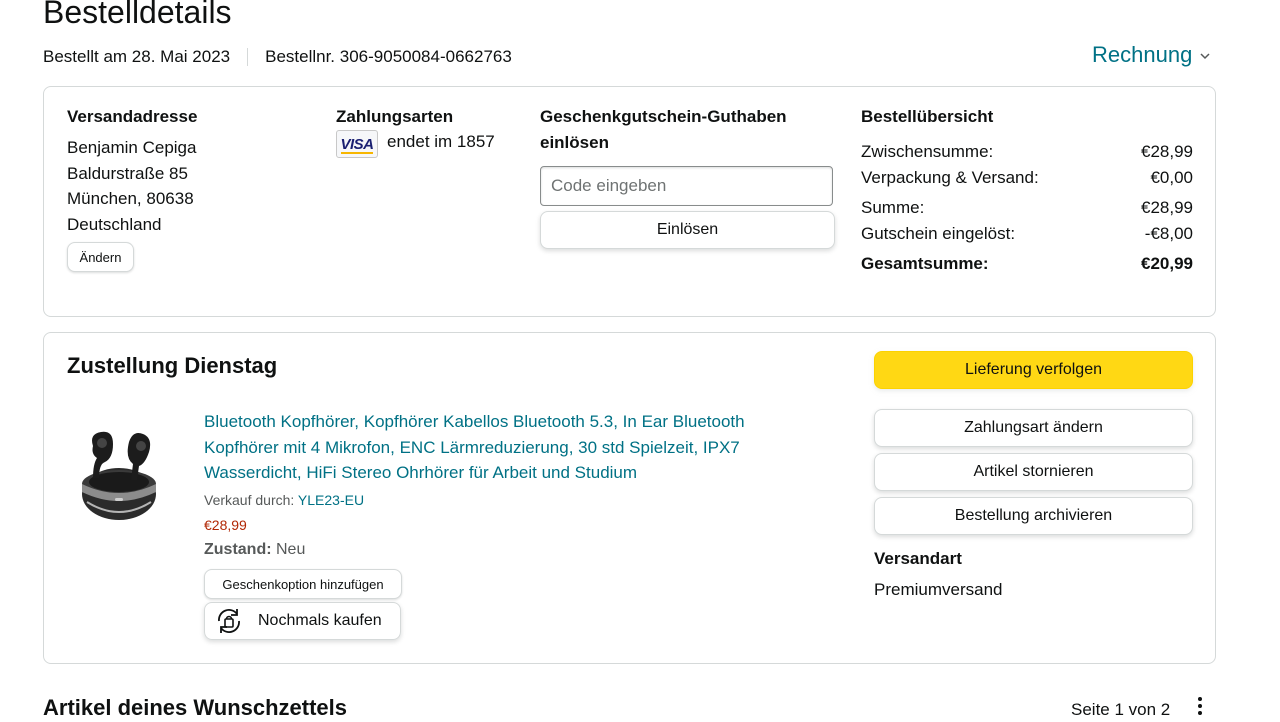 The width and height of the screenshot is (1280, 722). What do you see at coordinates (686, 186) in the screenshot?
I see `gift-code-input` at bounding box center [686, 186].